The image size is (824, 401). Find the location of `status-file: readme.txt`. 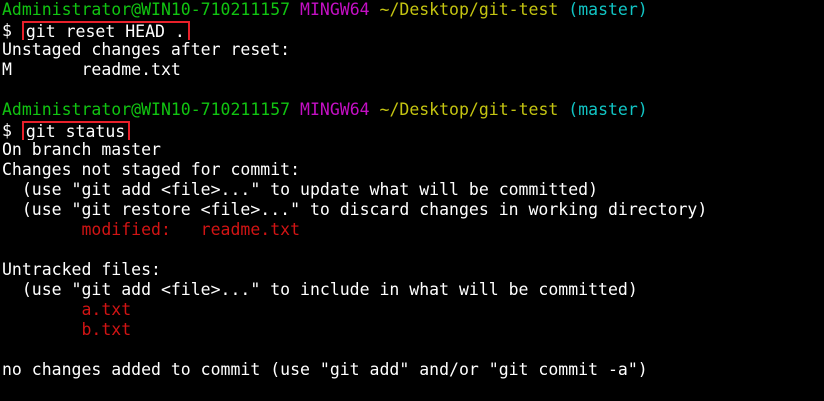

status-file: readme.txt is located at coordinates (131, 69).